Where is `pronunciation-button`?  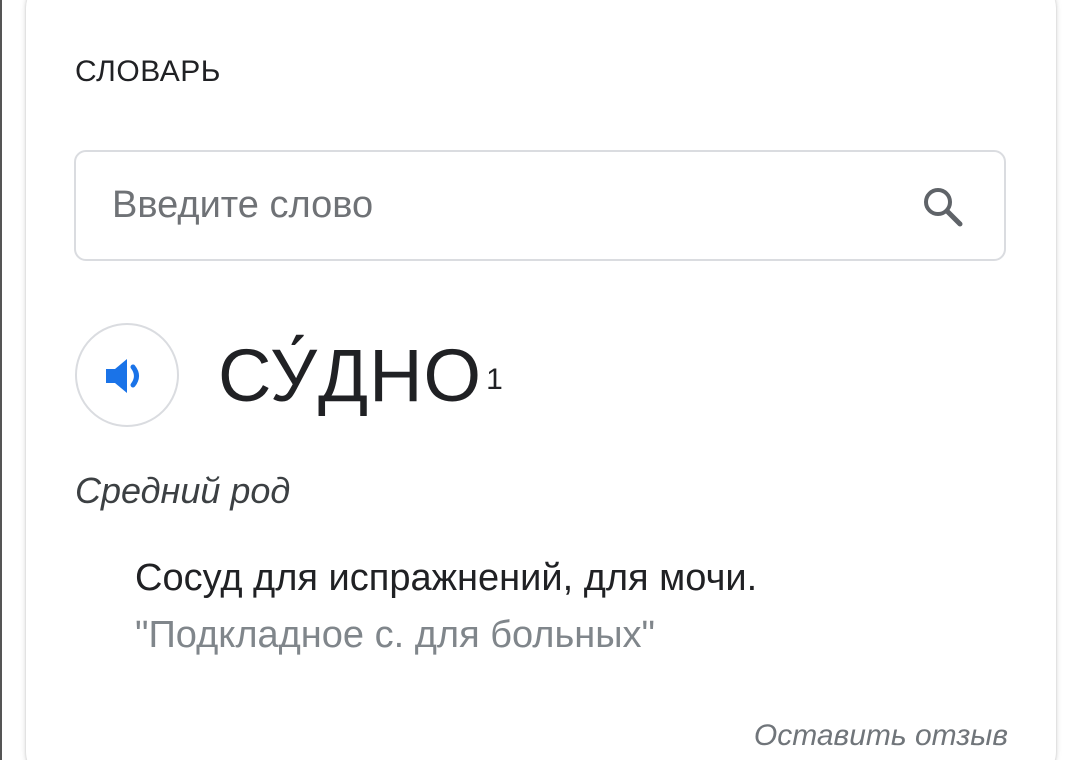 pronunciation-button is located at coordinates (127, 375).